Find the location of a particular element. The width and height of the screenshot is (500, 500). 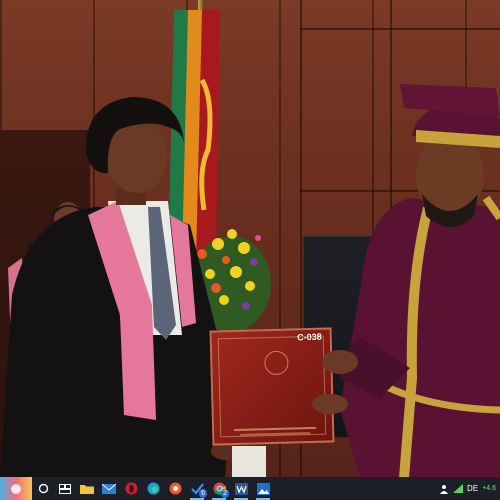

folder-icon is located at coordinates (87, 489).